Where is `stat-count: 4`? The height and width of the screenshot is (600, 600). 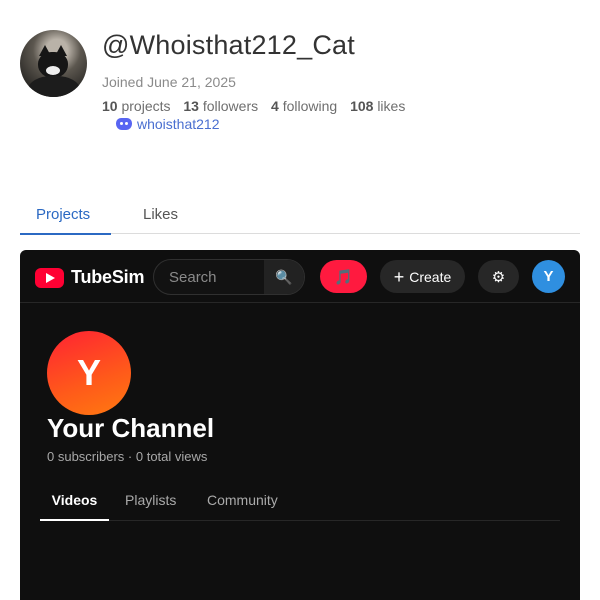
stat-count: 4 is located at coordinates (275, 106).